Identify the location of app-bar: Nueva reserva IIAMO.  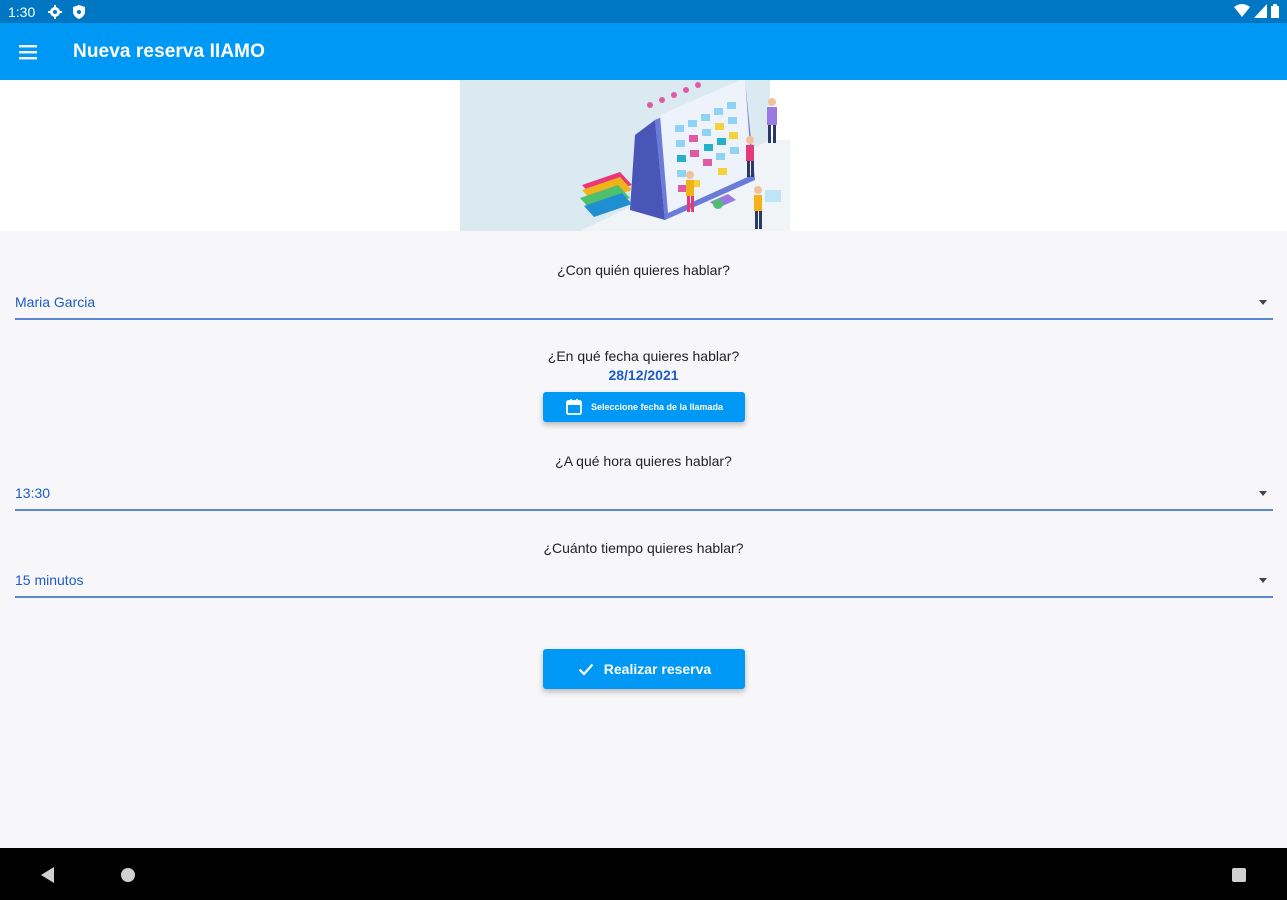
(643, 51).